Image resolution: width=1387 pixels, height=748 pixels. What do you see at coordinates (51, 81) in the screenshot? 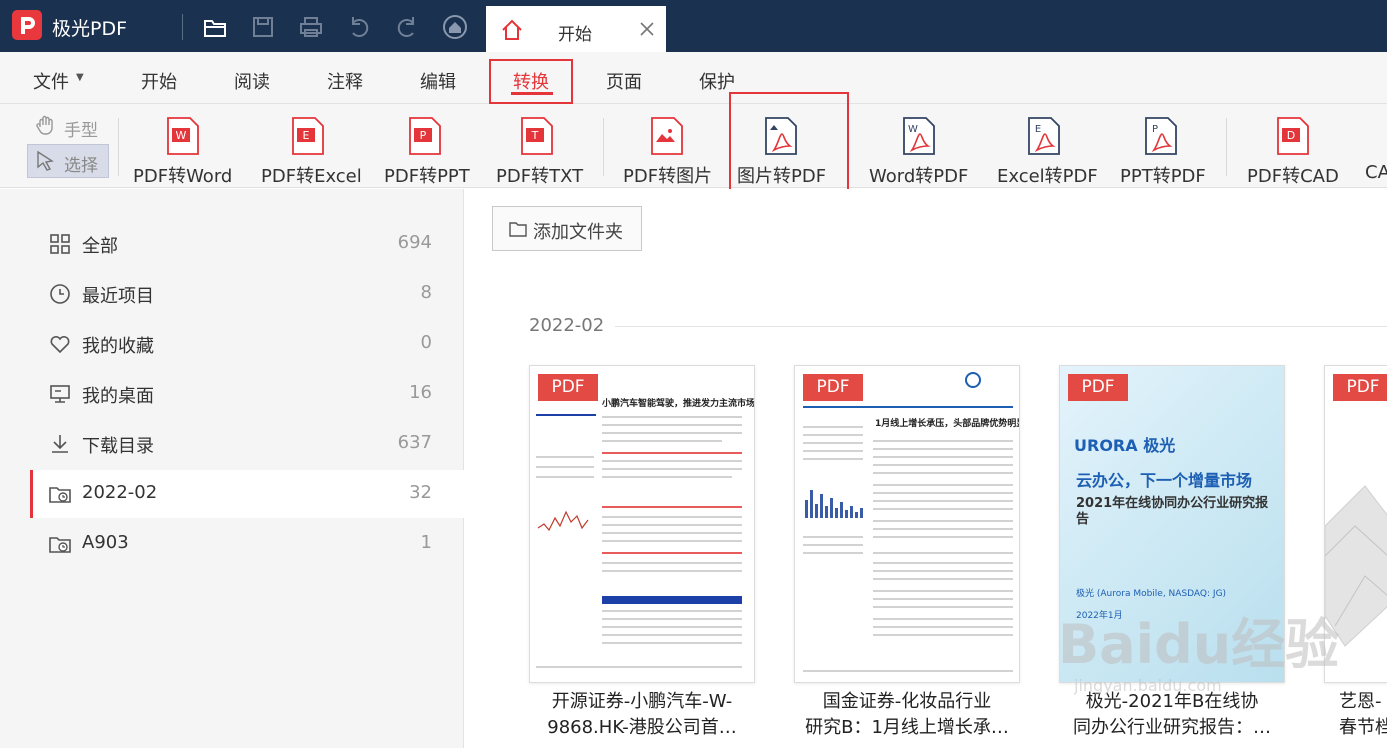
I see `menu-file: 文件` at bounding box center [51, 81].